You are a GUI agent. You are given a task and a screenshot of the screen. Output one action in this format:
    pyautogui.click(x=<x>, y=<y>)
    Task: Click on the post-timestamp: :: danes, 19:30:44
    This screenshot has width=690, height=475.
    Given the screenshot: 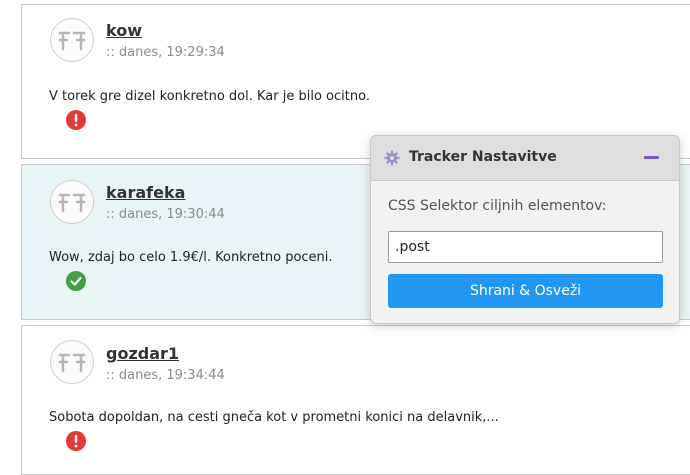 What is the action you would take?
    pyautogui.click(x=165, y=214)
    